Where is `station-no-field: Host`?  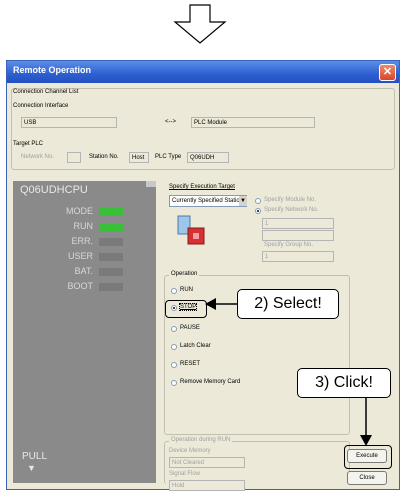 station-no-field: Host is located at coordinates (139, 157).